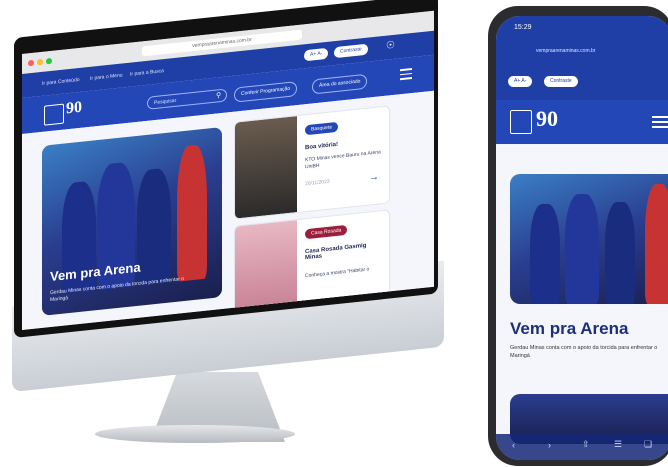 The height and width of the screenshot is (467, 668). What do you see at coordinates (317, 183) in the screenshot?
I see `news-card-date: 20/11/2023` at bounding box center [317, 183].